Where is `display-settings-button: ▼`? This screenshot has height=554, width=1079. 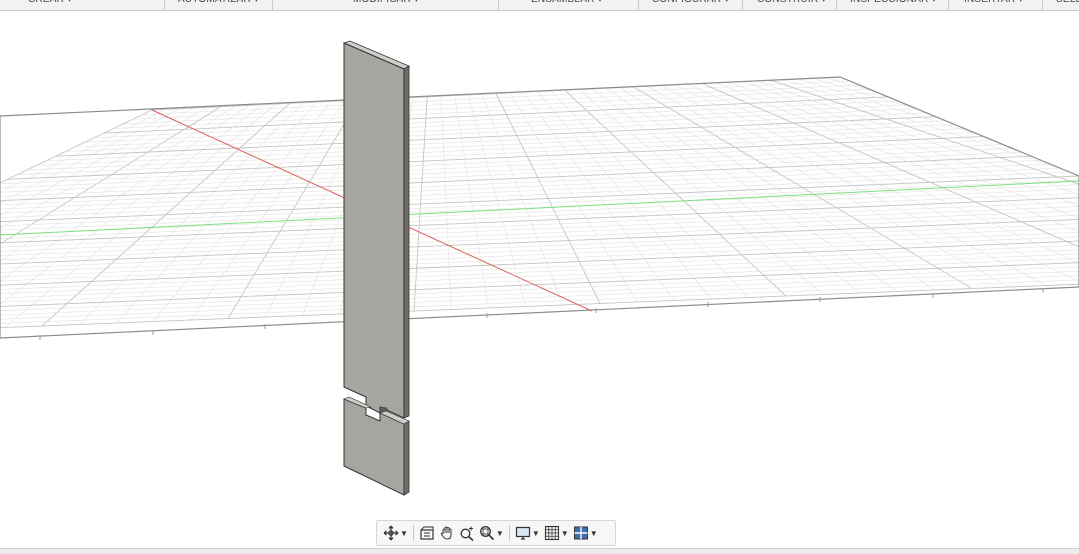 display-settings-button: ▼ is located at coordinates (527, 533).